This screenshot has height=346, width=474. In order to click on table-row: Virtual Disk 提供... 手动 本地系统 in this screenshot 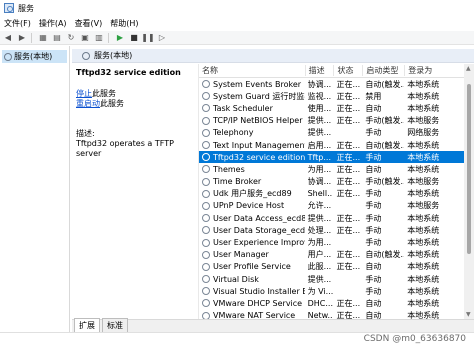, I will do `click(331, 279)`.